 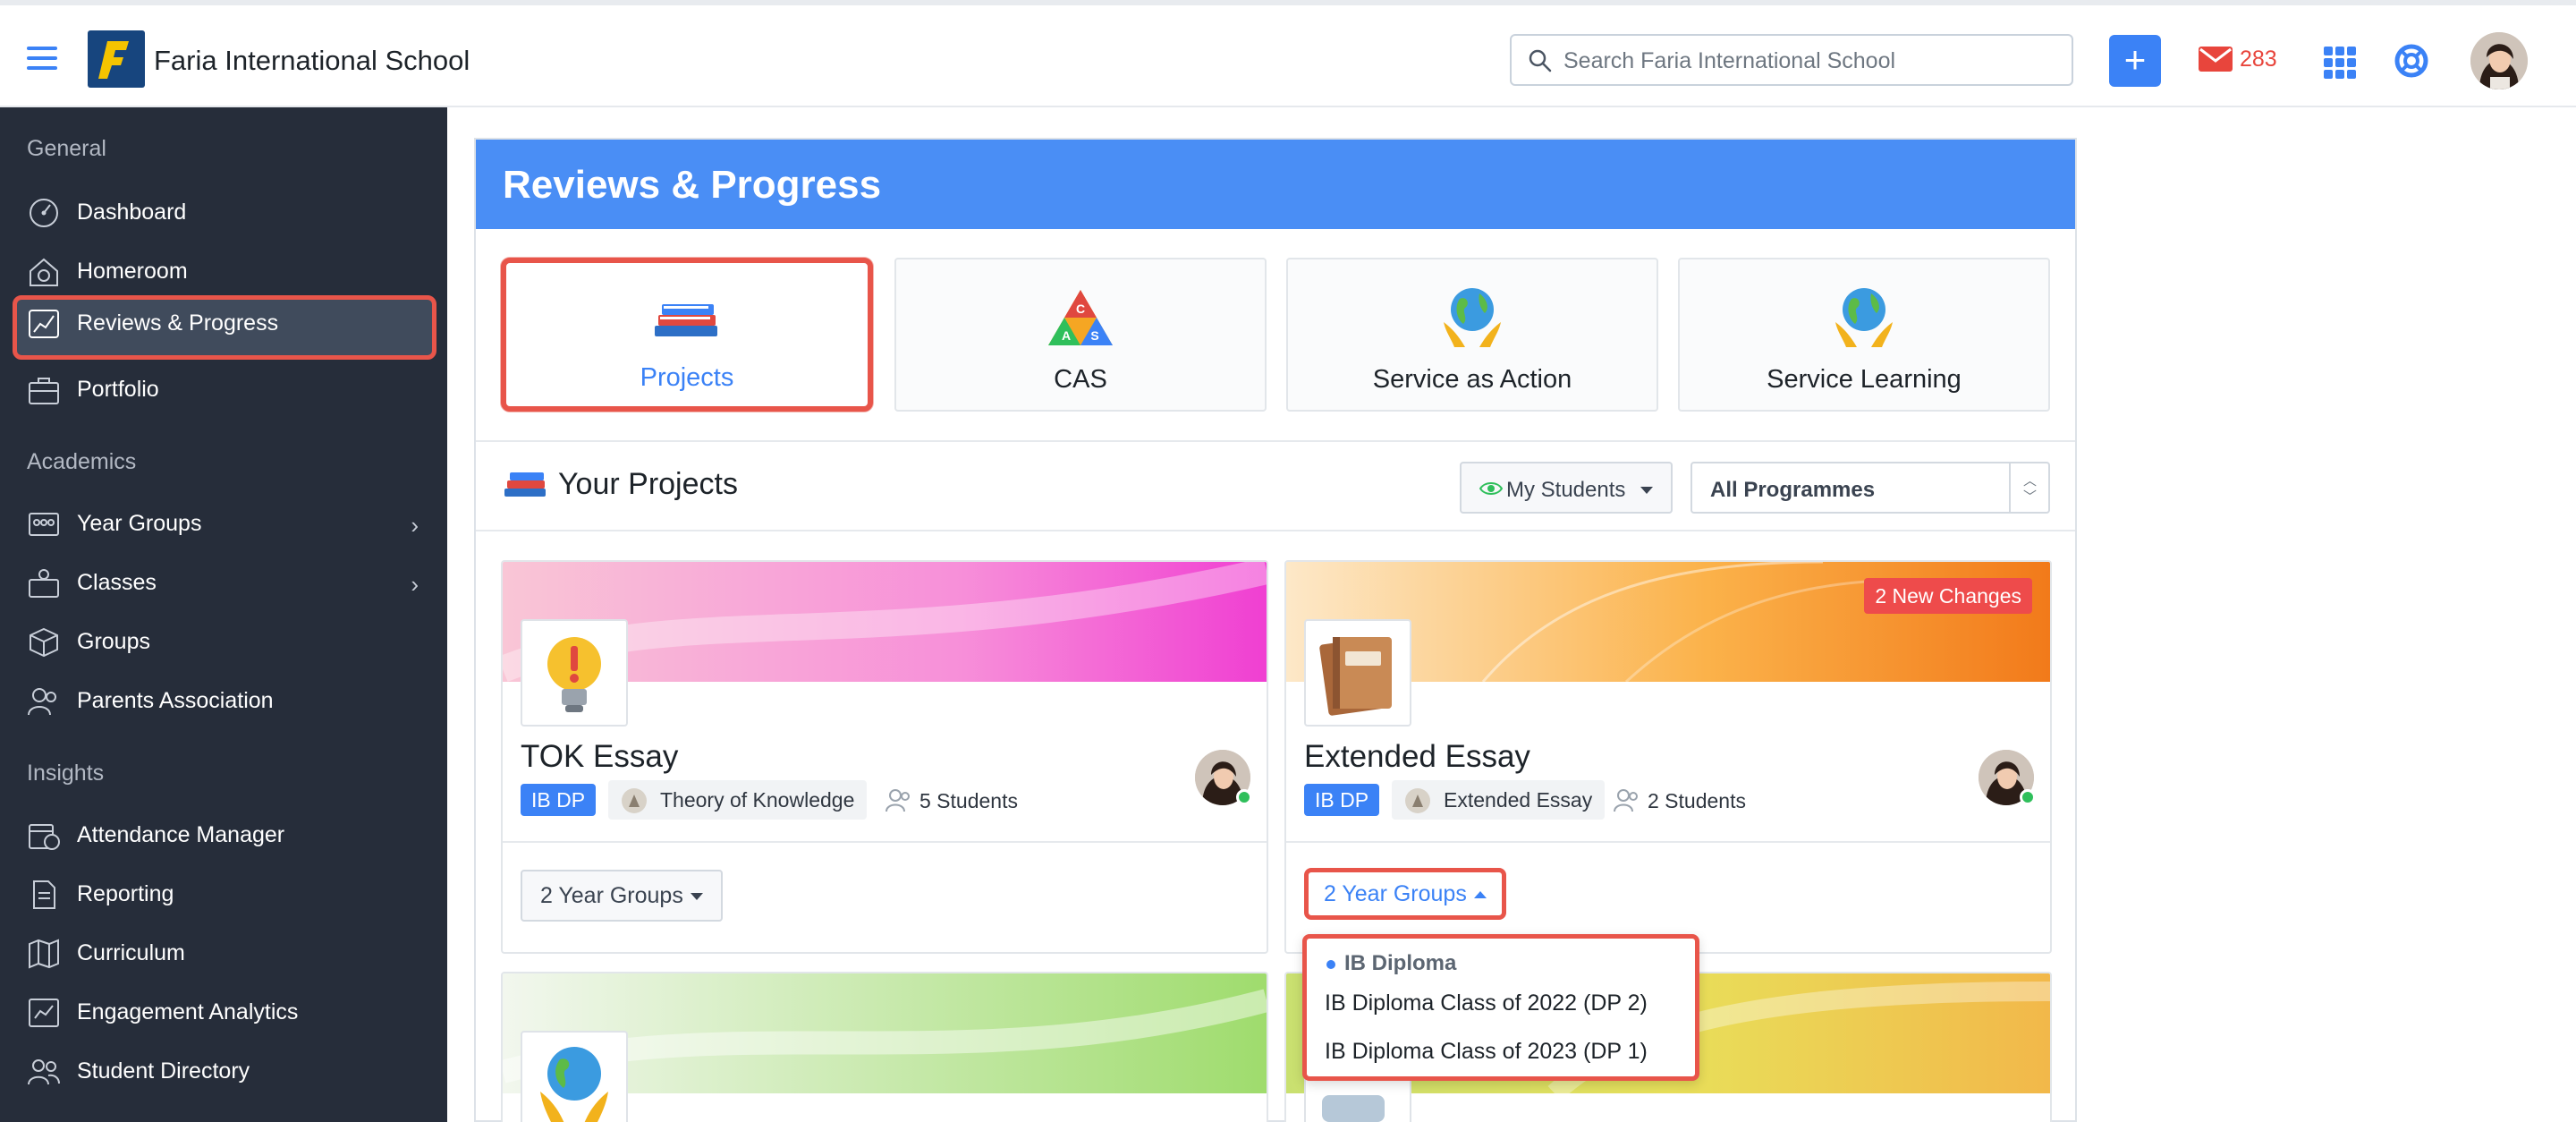 I want to click on year-groups-icon, so click(x=44, y=524).